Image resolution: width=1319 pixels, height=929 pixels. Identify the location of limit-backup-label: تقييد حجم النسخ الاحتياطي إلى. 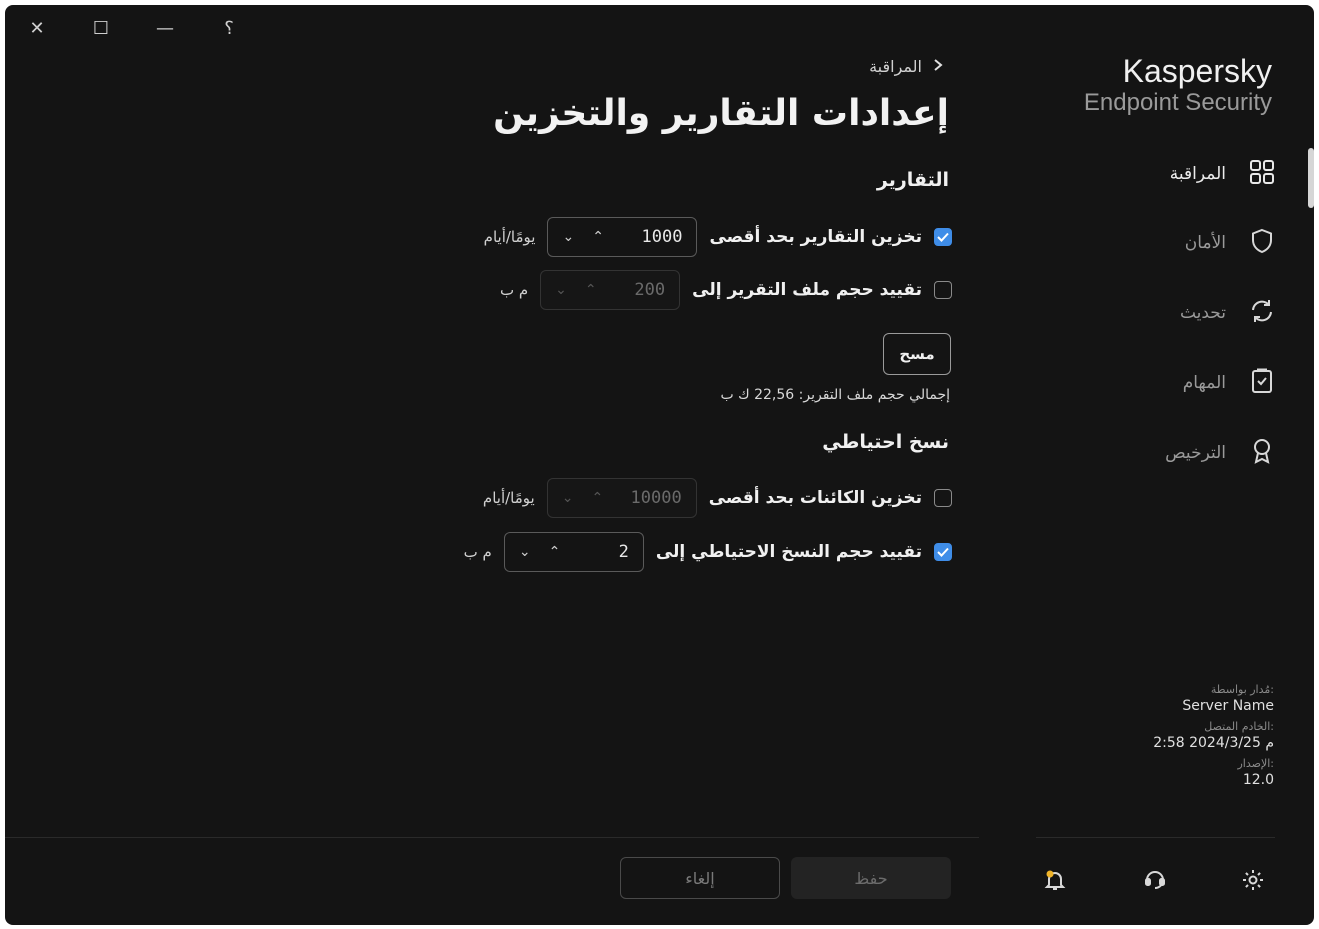
(788, 552).